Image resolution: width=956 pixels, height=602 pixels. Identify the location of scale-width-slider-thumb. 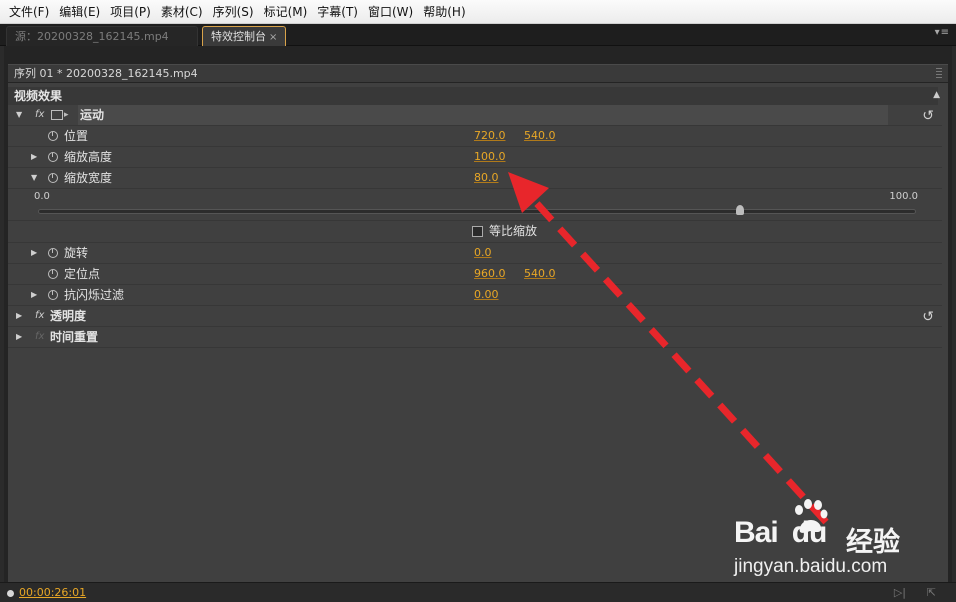
(740, 210).